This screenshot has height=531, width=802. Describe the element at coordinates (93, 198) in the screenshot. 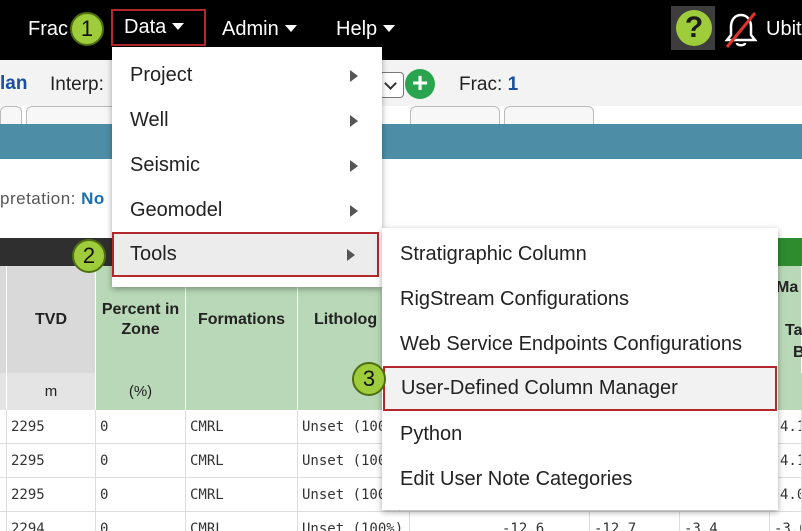

I see `interpretation-value: No` at that location.